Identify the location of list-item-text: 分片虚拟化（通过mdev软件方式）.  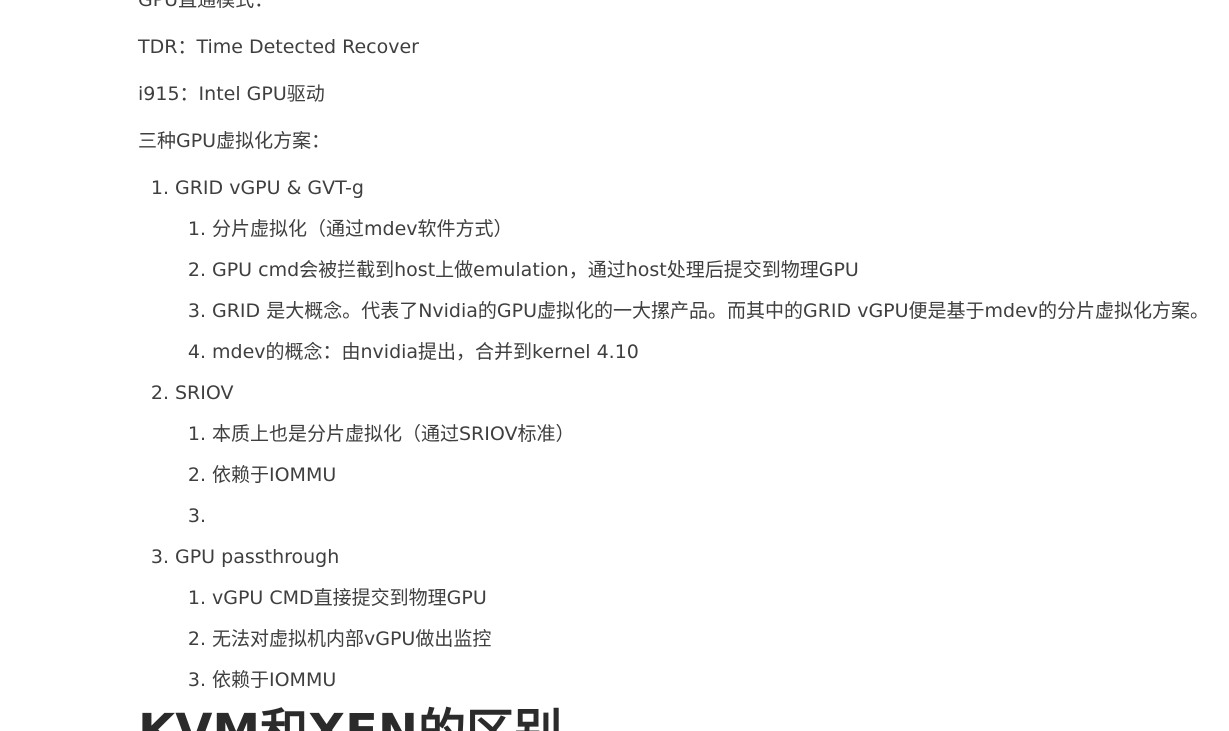
(362, 229).